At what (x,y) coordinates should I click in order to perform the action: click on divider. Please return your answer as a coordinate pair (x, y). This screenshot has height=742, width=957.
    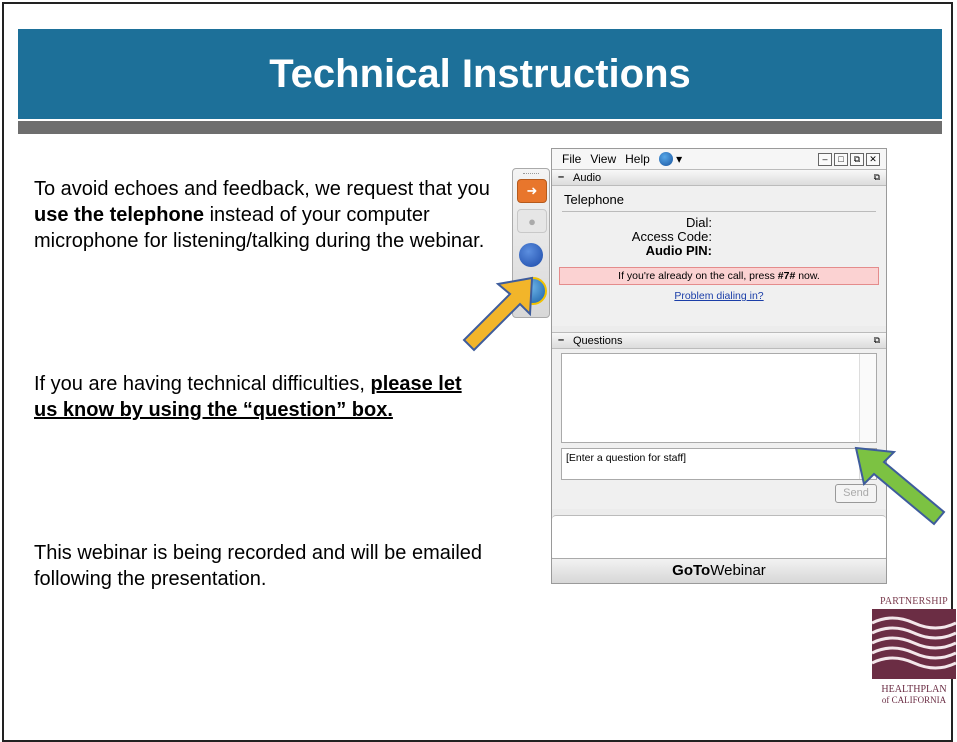
    Looking at the image, I should click on (719, 211).